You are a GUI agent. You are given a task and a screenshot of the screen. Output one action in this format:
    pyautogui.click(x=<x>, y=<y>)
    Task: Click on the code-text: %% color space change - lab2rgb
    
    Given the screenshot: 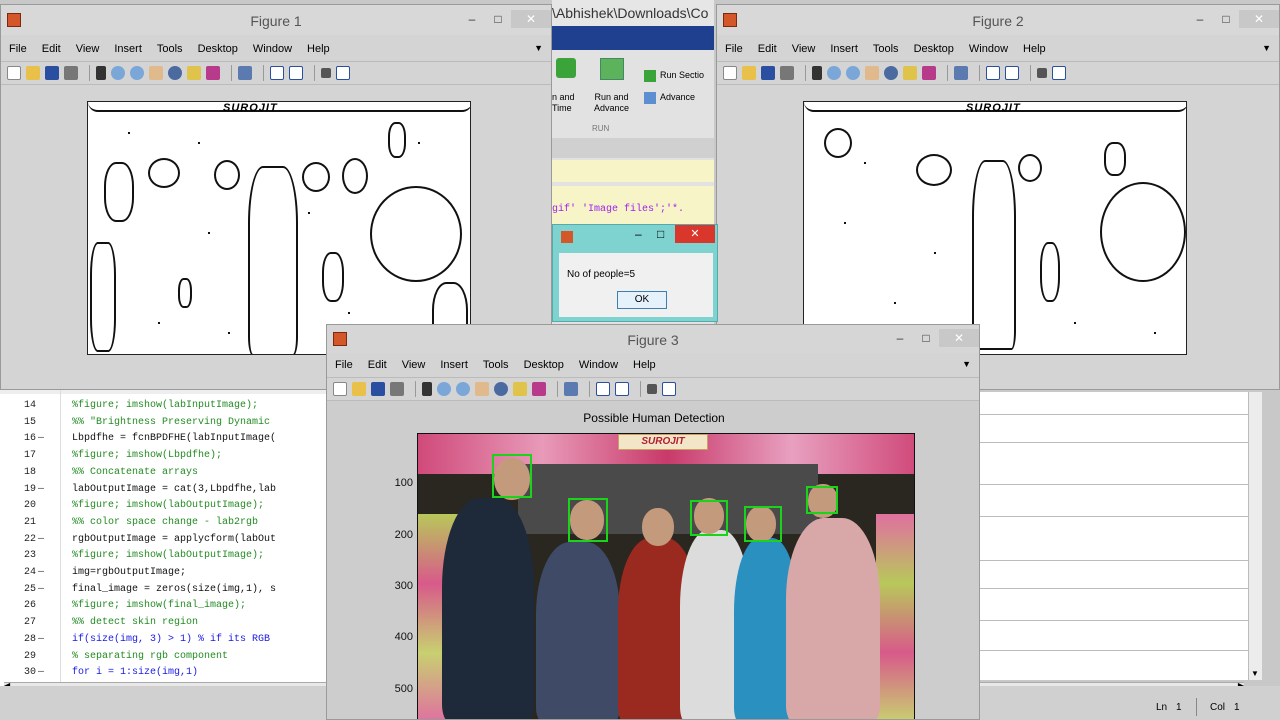 What is the action you would take?
    pyautogui.click(x=165, y=522)
    